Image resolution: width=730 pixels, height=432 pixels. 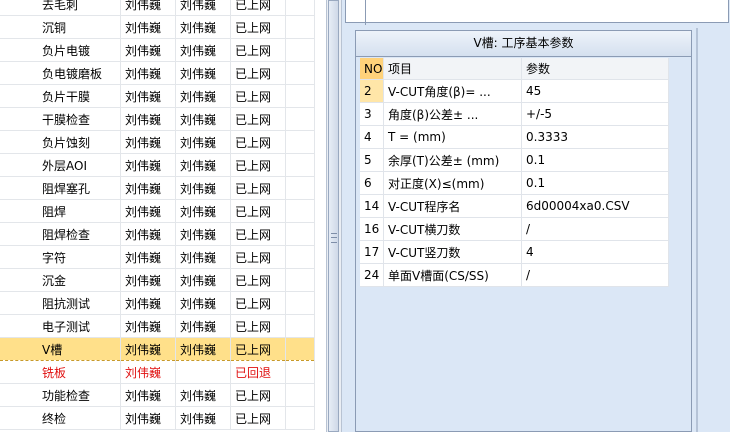 I want to click on process-row: 阻焊塞孔 刘伟巍 刘伟巍 已上网, so click(x=157, y=188).